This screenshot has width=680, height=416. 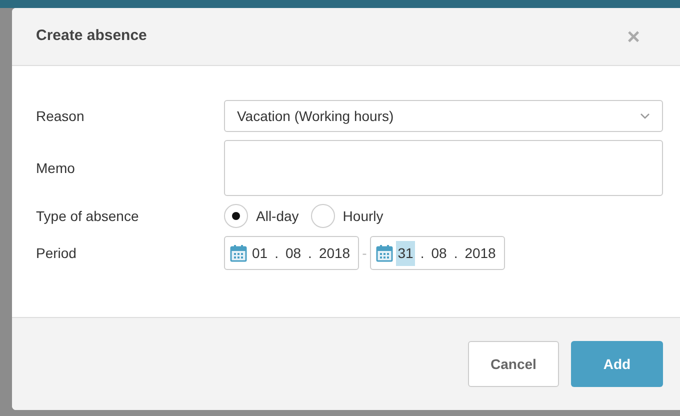 What do you see at coordinates (443, 168) in the screenshot?
I see `memo-field` at bounding box center [443, 168].